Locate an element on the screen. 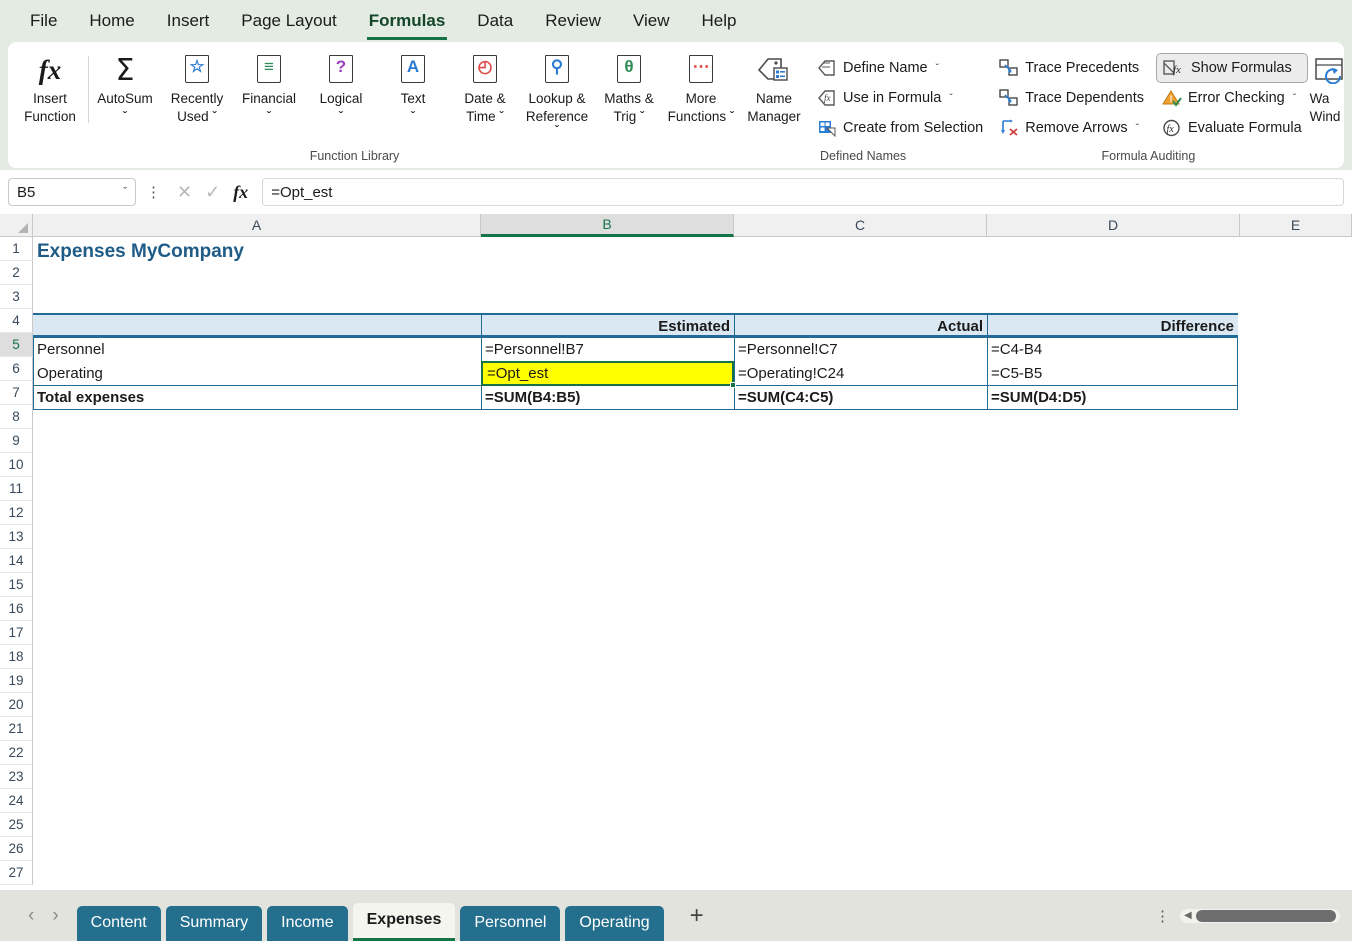  more-book-button: ⋯ More Functions ˇ is located at coordinates (701, 93).